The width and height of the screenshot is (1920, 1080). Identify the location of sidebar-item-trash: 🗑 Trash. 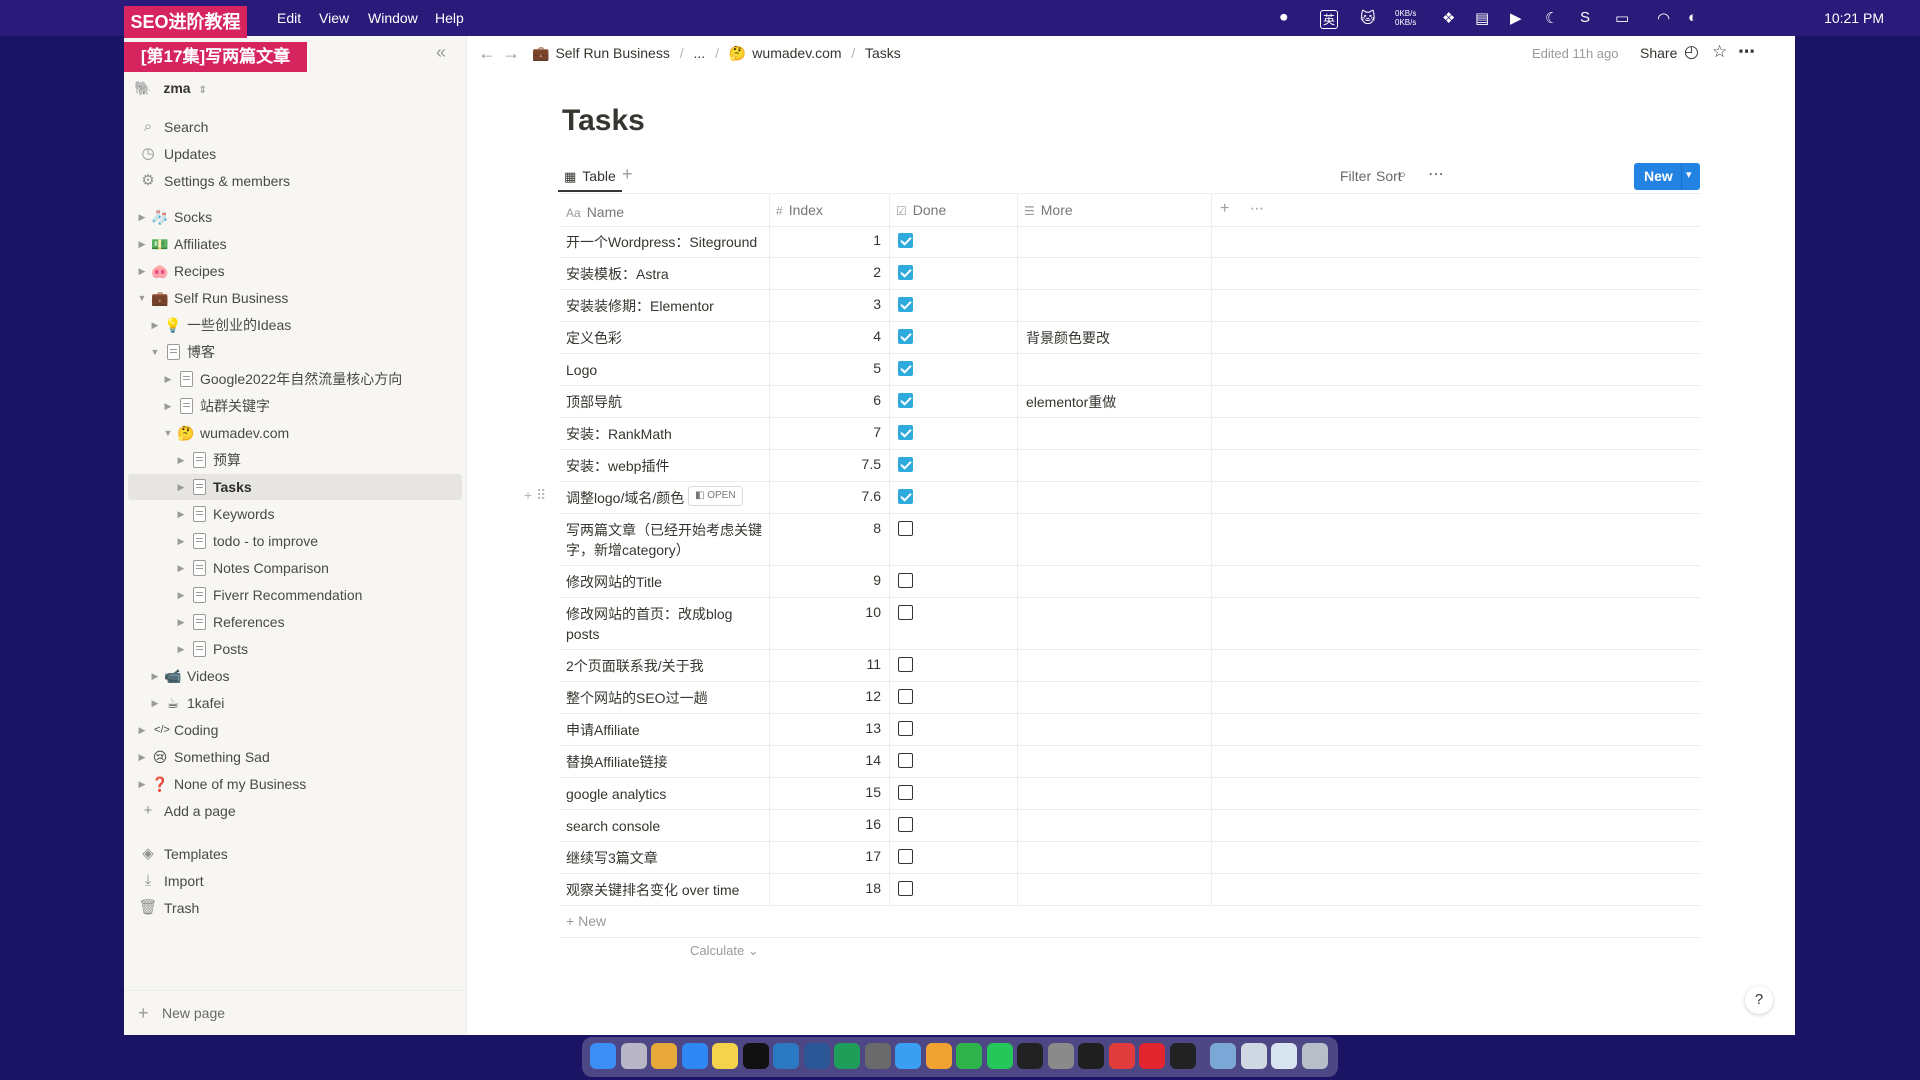
(295, 908).